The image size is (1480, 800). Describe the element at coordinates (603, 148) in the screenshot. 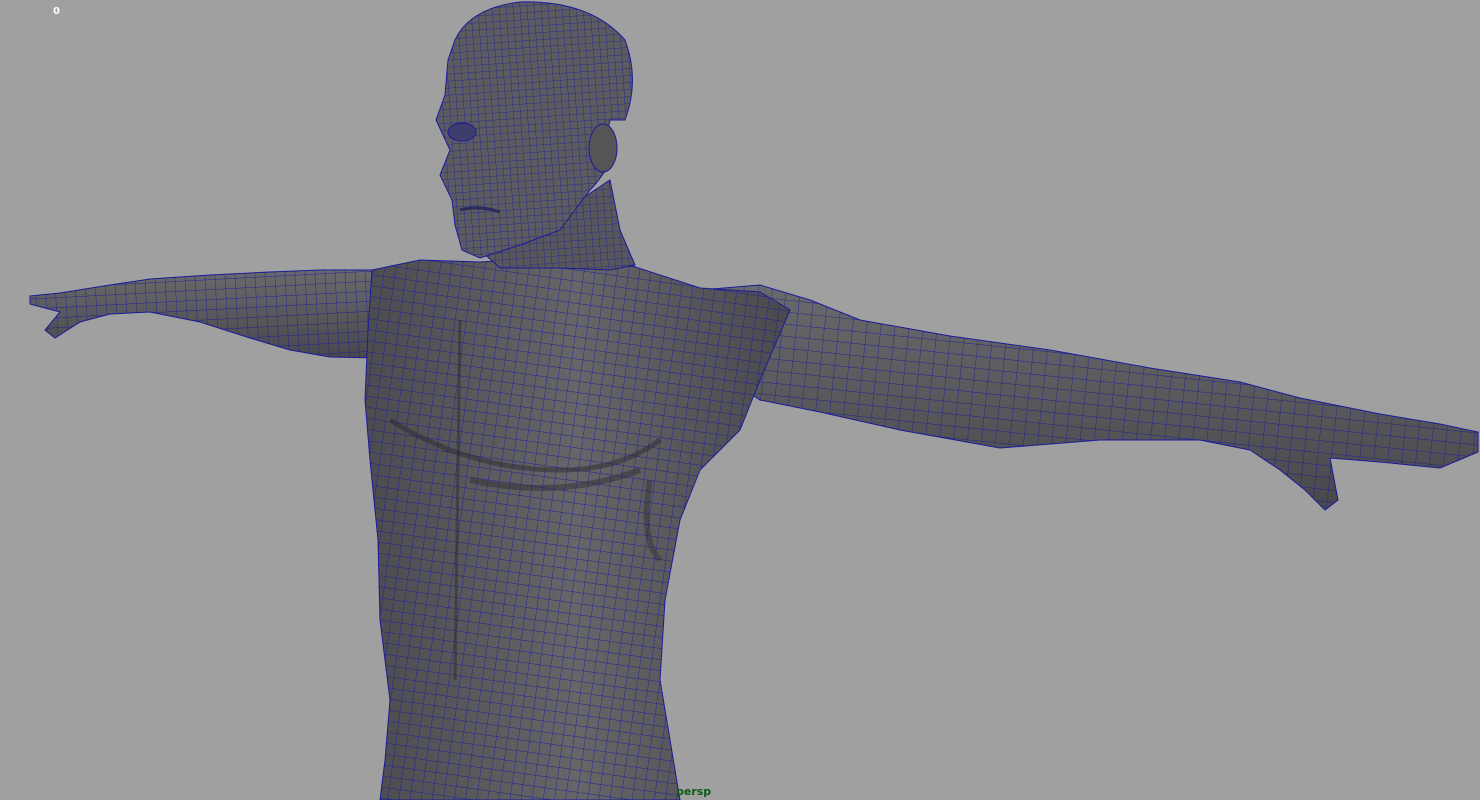

I see `ear-mesh` at that location.